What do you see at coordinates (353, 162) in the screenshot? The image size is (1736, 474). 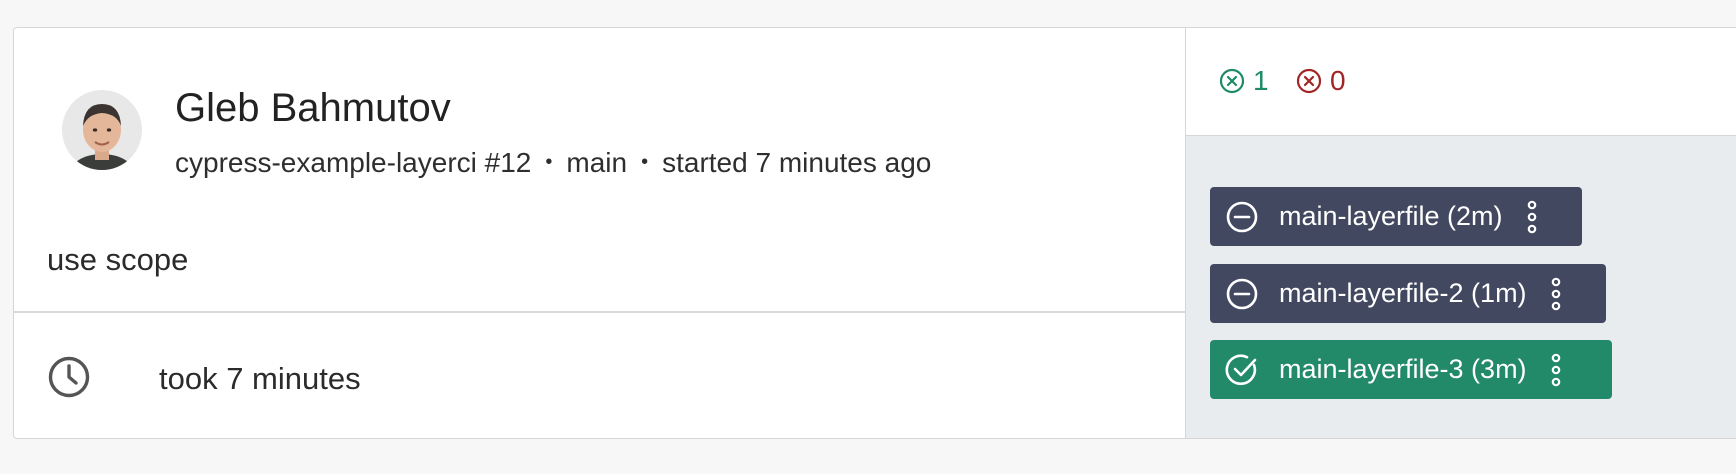 I see `project-link: cypress-example-layerci #12` at bounding box center [353, 162].